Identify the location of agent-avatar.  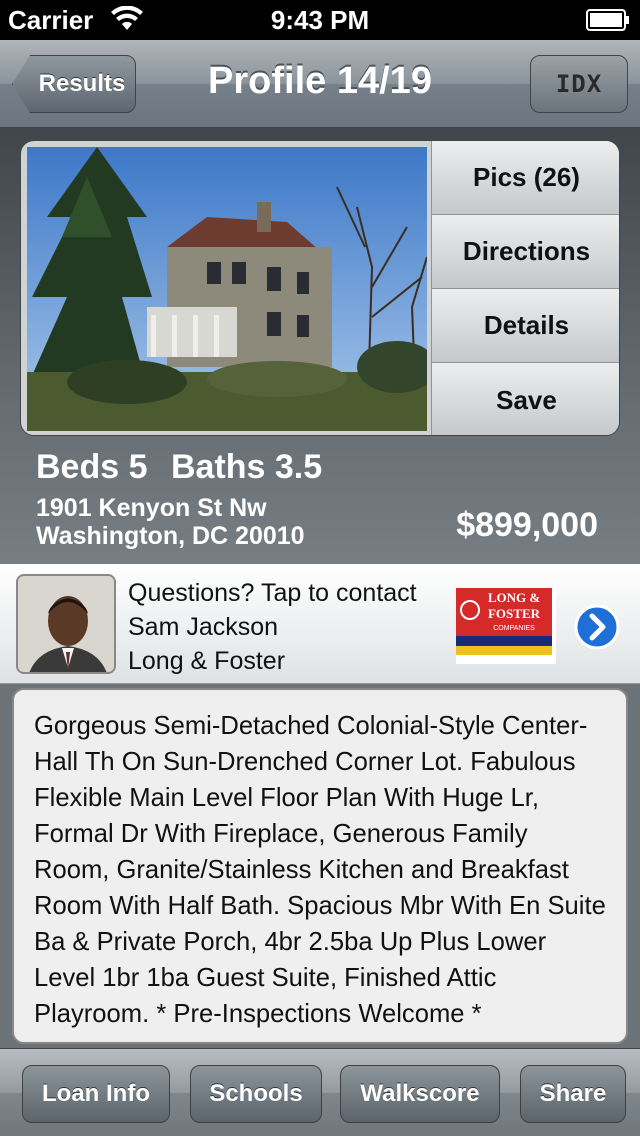
(66, 624).